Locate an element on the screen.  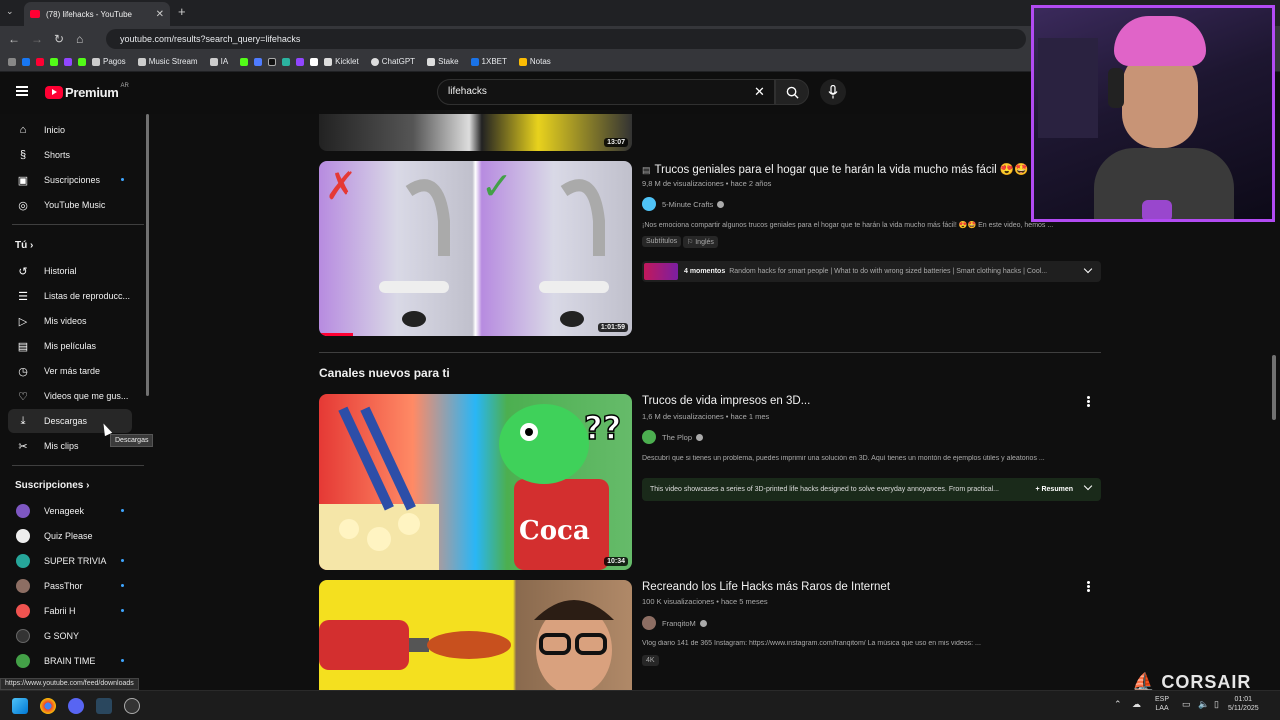
menu-icon is located at coordinates (22, 91).